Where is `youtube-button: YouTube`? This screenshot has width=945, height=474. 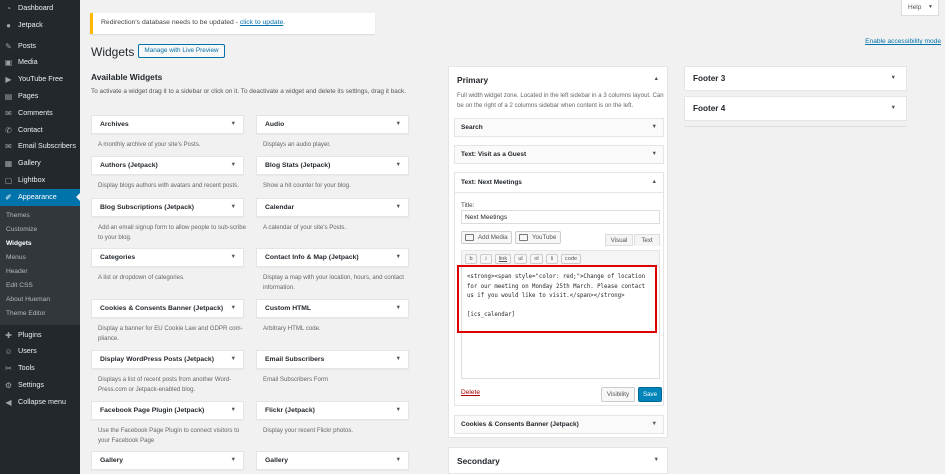 youtube-button: YouTube is located at coordinates (538, 237).